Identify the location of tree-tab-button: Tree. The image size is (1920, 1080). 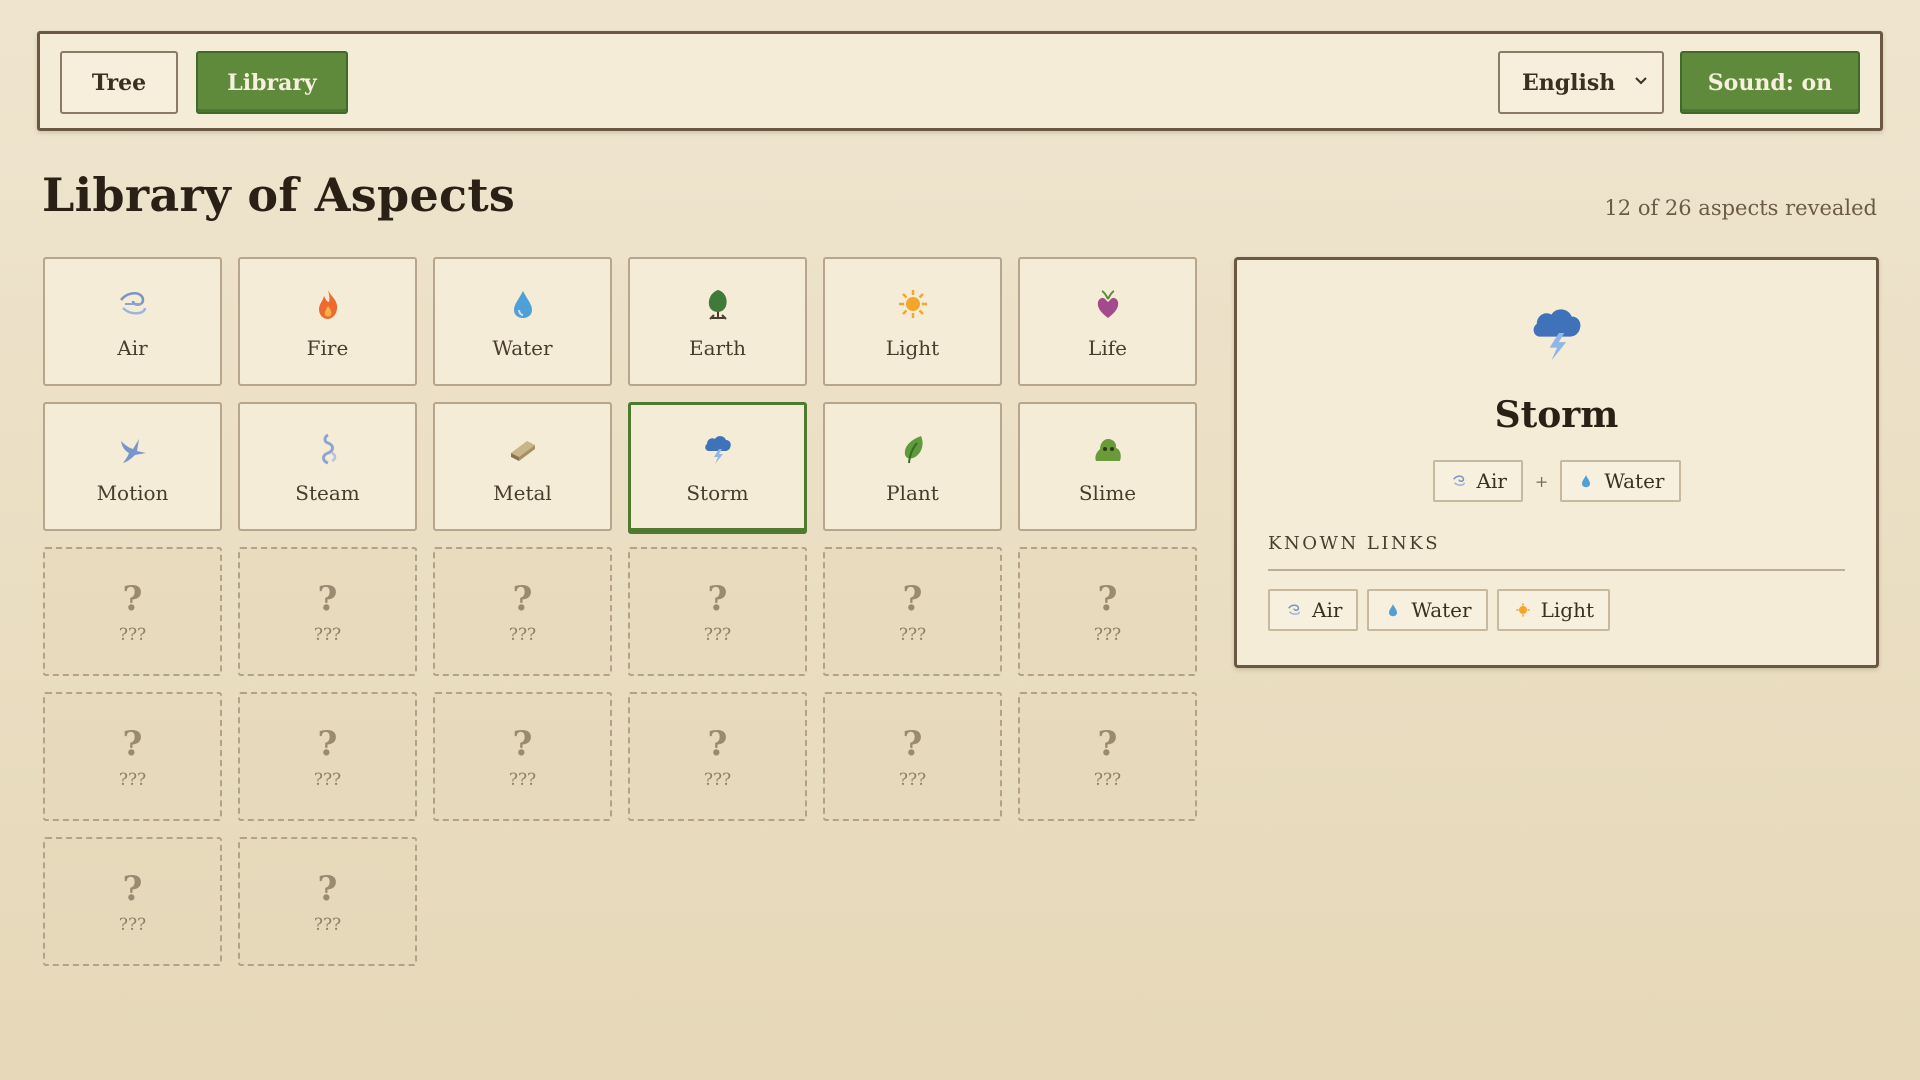
(119, 82).